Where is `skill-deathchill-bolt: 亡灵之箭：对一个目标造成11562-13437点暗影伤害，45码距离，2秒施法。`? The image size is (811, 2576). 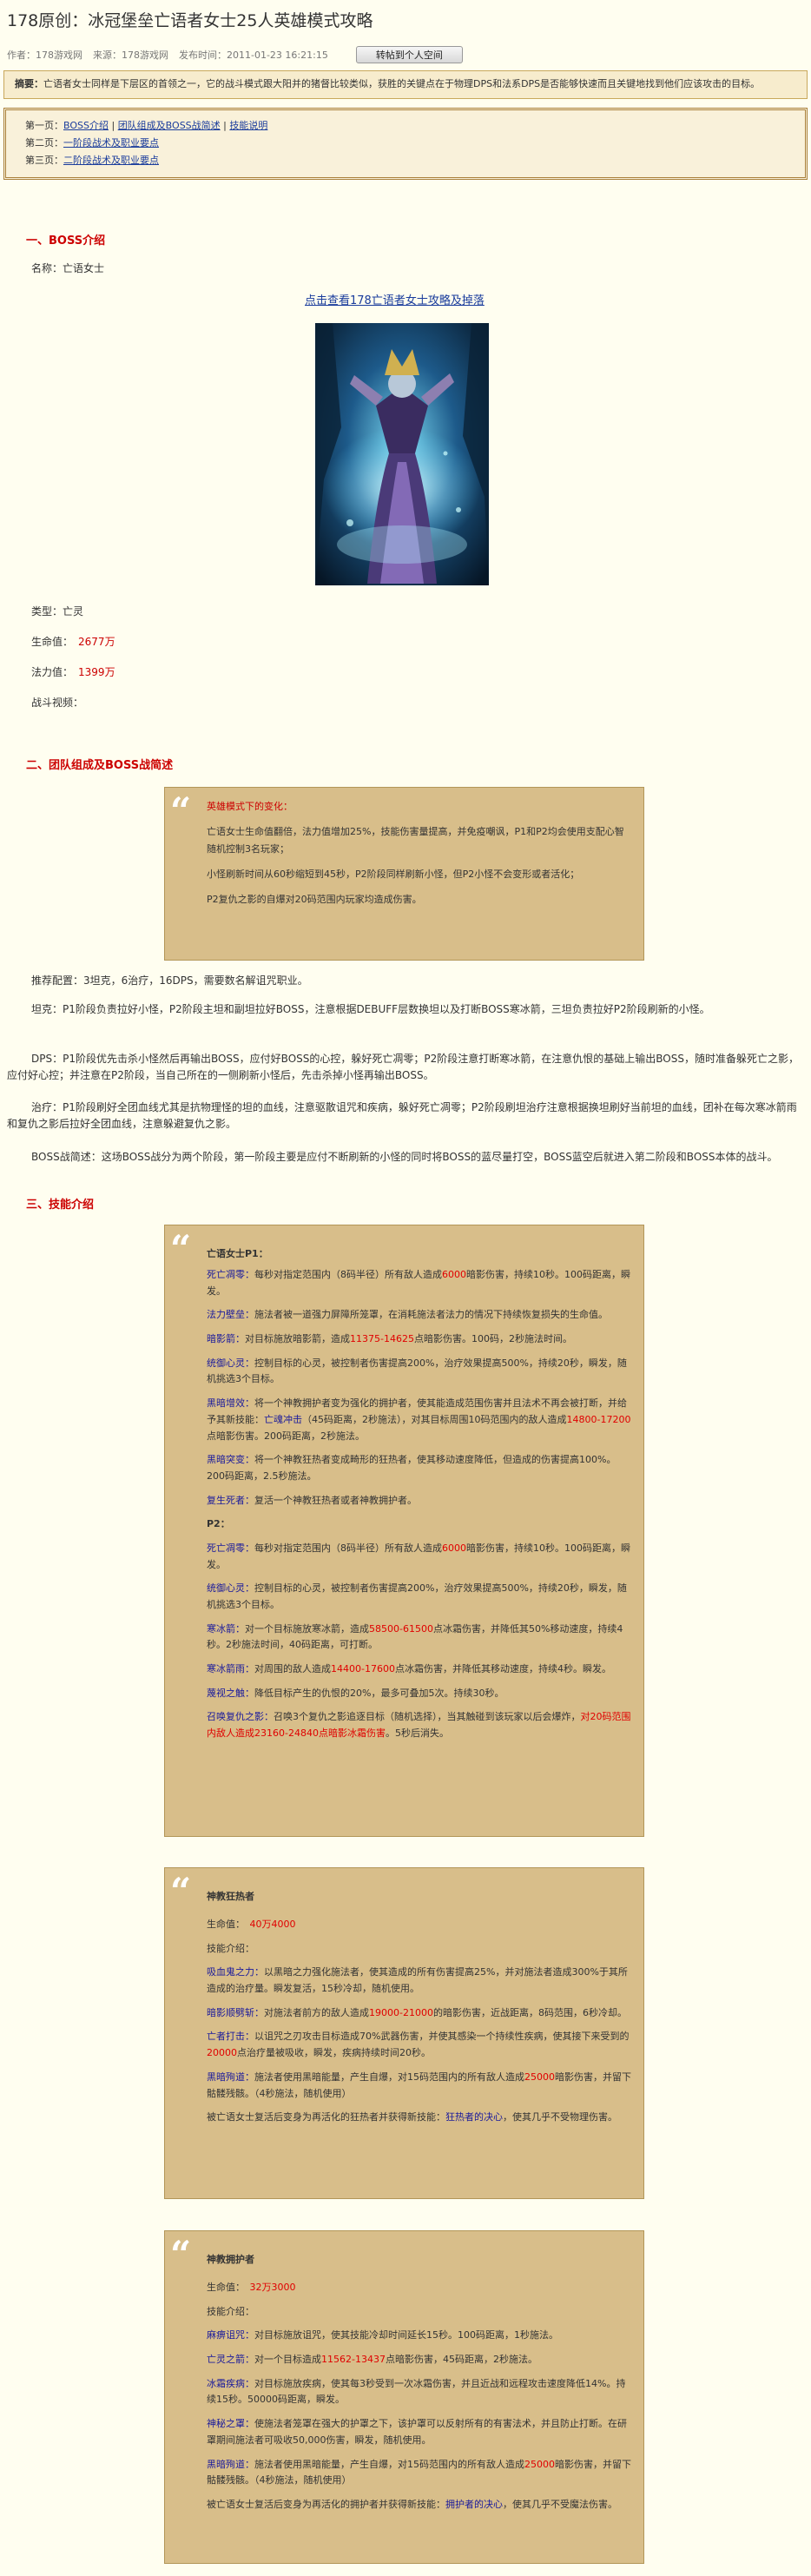
skill-deathchill-bolt: 亡灵之箭：对一个目标造成11562-13437点暗影伤害，45码距离，2秒施法。 is located at coordinates (372, 2360).